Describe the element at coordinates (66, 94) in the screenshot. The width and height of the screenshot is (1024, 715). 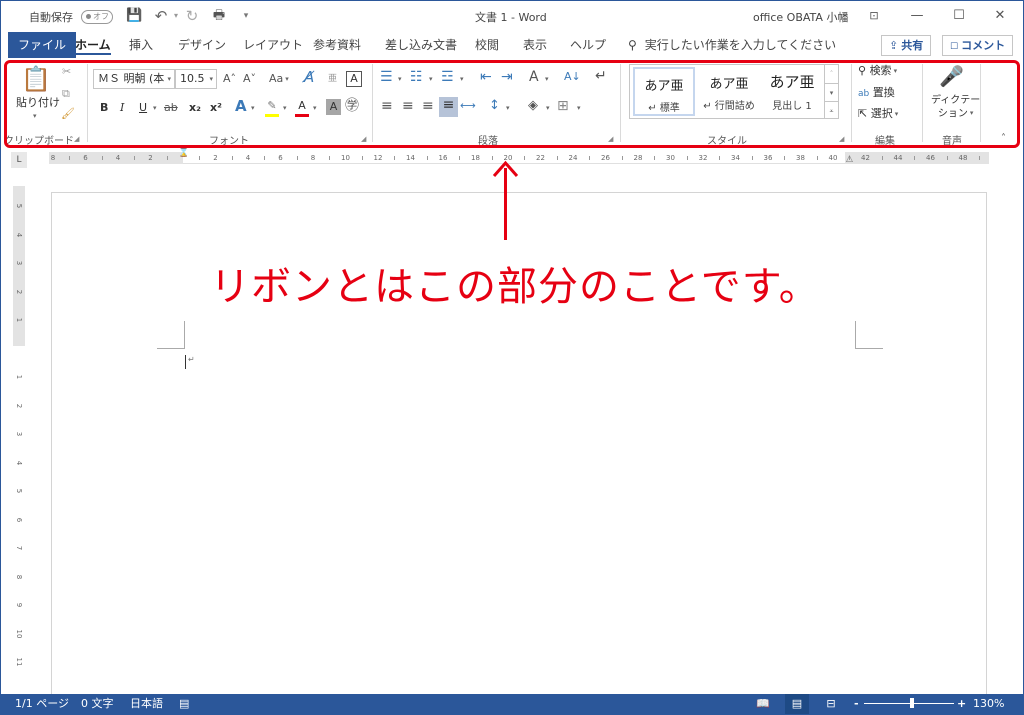
I see `copy-icon: ⧉` at that location.